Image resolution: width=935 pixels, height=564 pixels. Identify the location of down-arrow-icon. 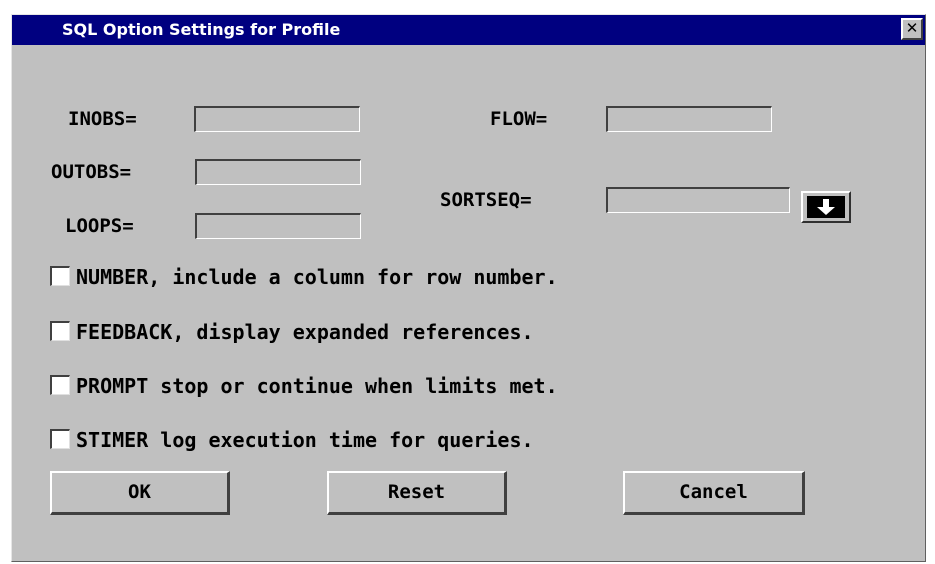
(826, 207).